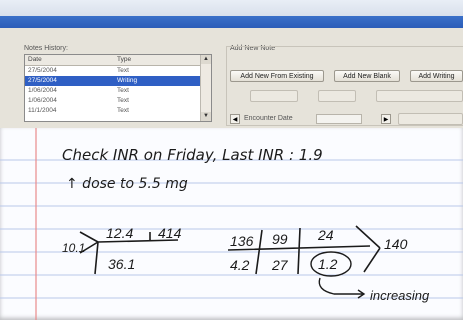 This screenshot has height=320, width=463. Describe the element at coordinates (339, 119) in the screenshot. I see `encounter-date-field` at that location.